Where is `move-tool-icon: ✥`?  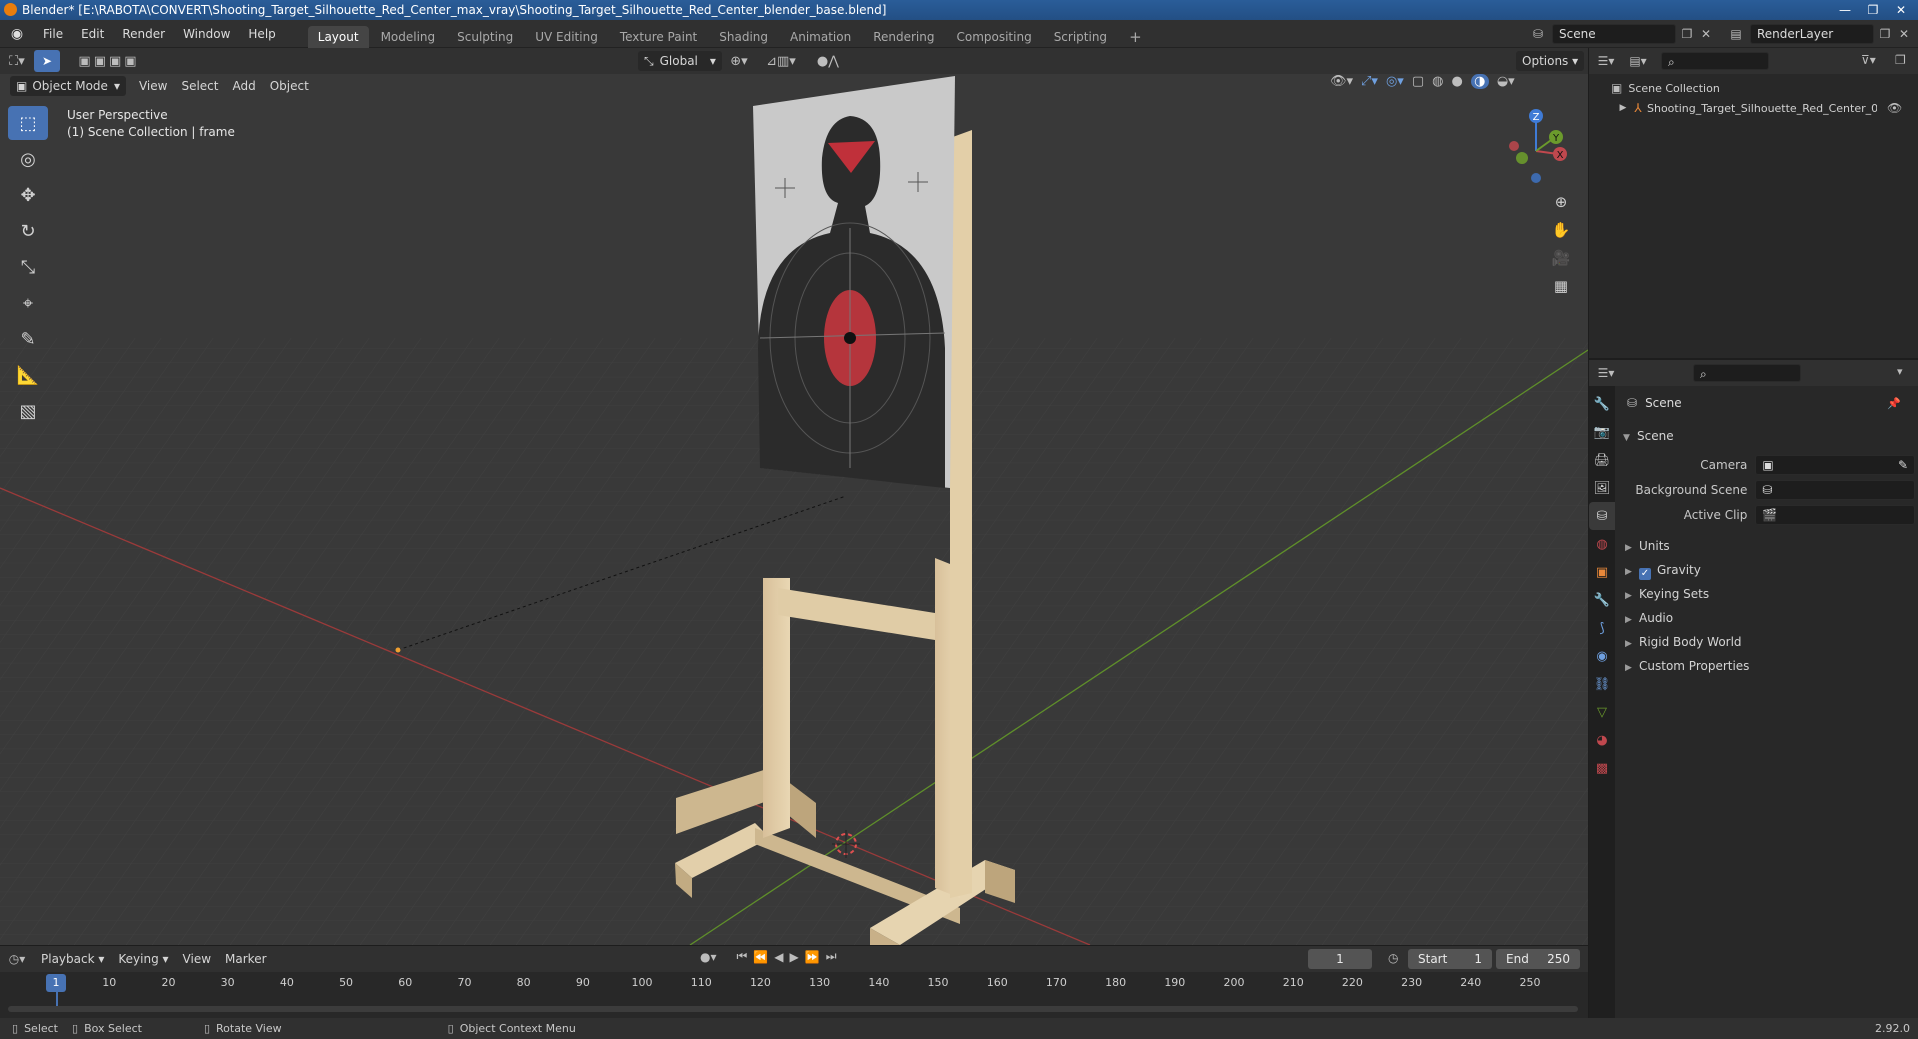
move-tool-icon: ✥ is located at coordinates (28, 195).